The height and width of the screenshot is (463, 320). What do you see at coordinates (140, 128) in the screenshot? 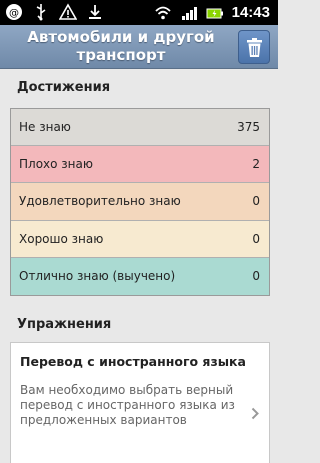
I see `achievement-row-unknown: Не знаю 375` at bounding box center [140, 128].